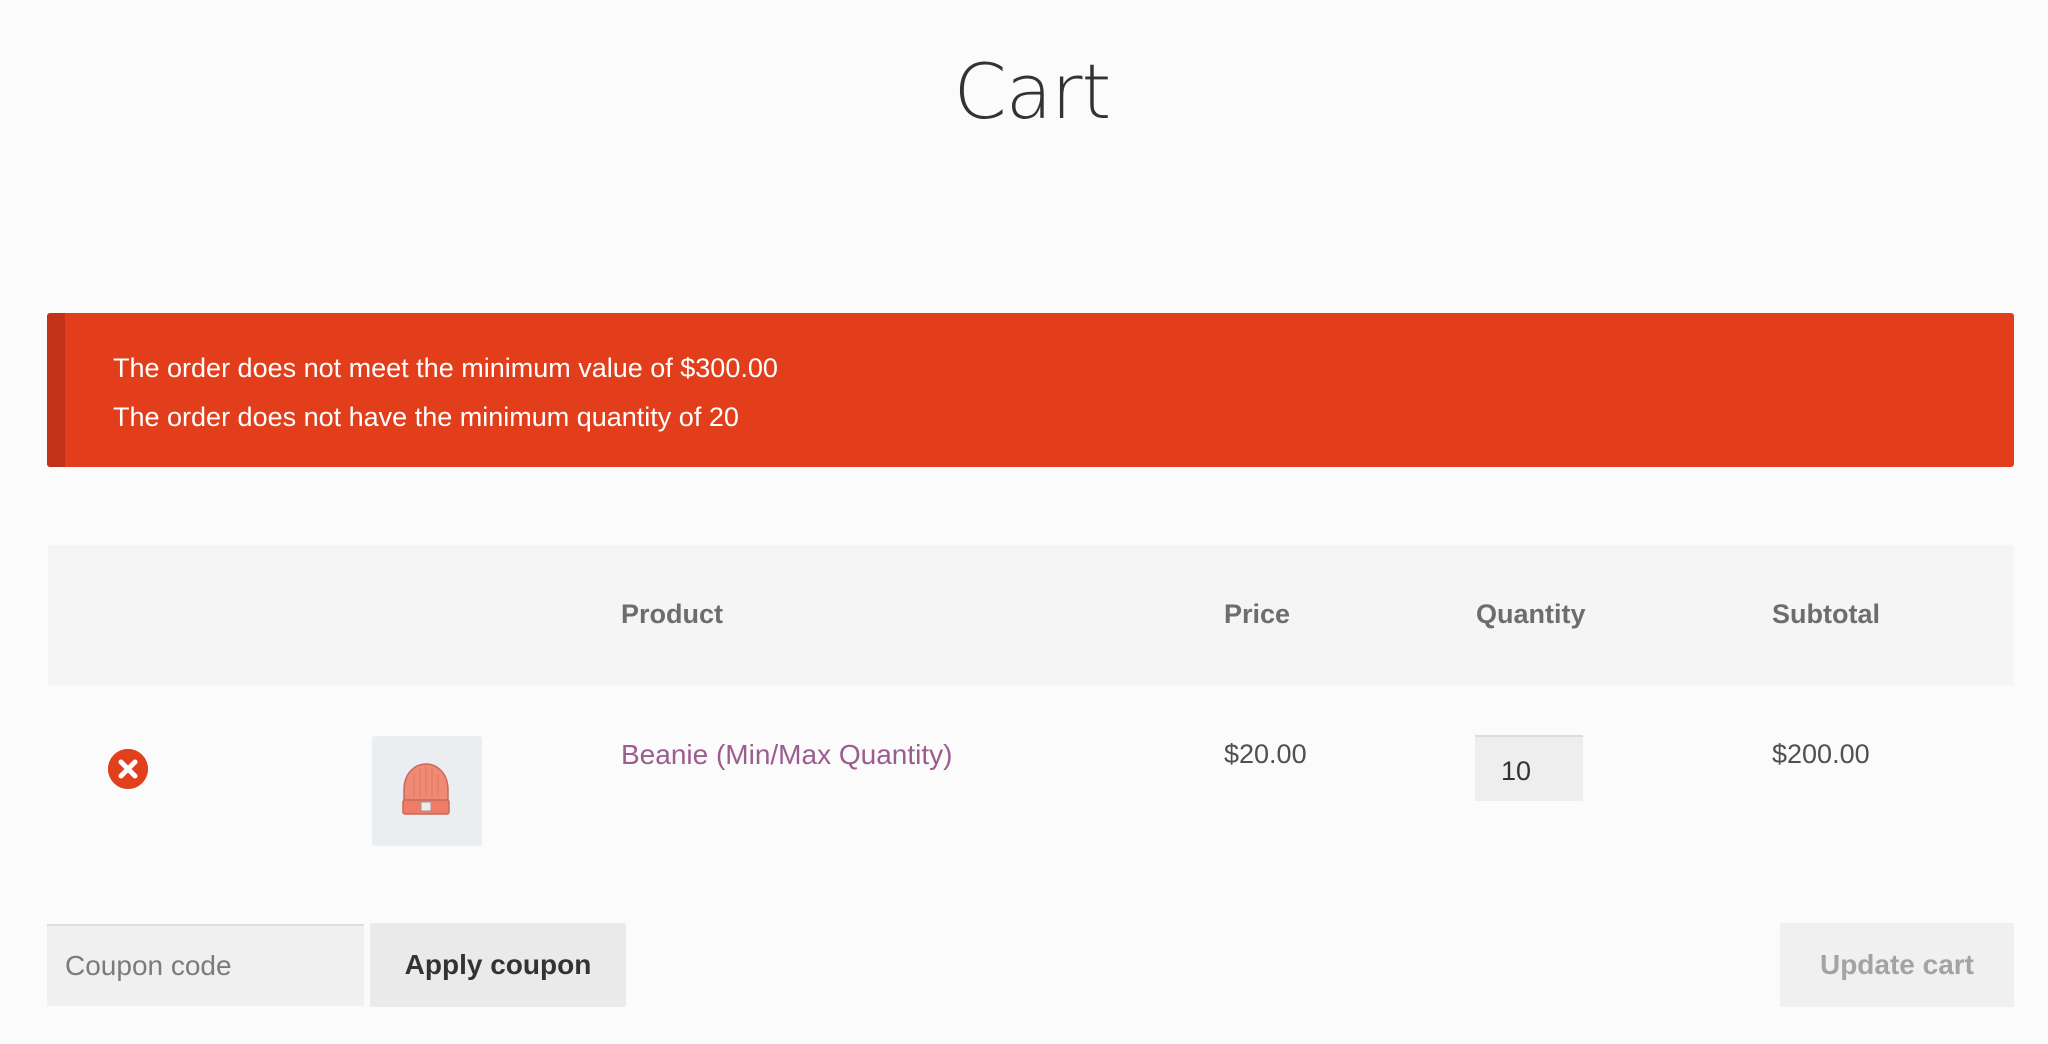 Image resolution: width=2048 pixels, height=1044 pixels. I want to click on header-product: Product, so click(672, 614).